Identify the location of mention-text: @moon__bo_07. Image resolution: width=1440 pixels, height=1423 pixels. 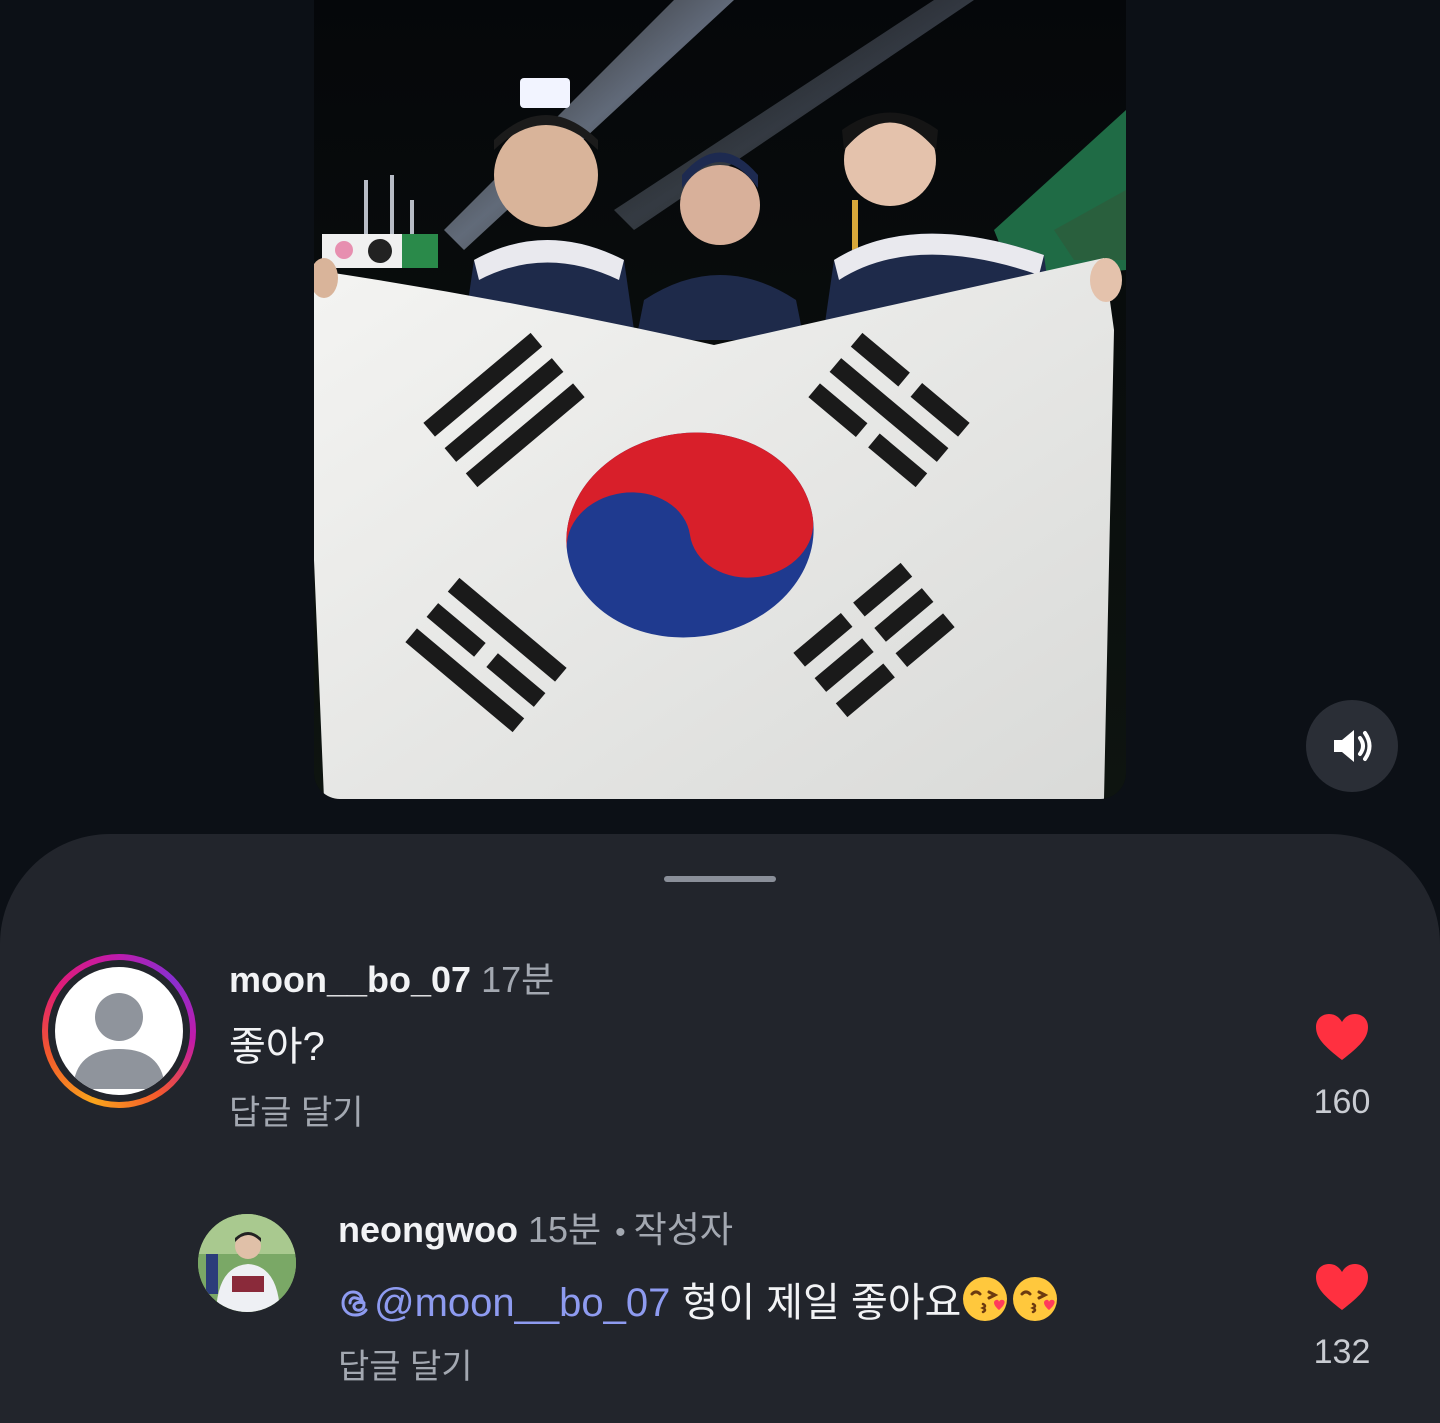
(522, 1303).